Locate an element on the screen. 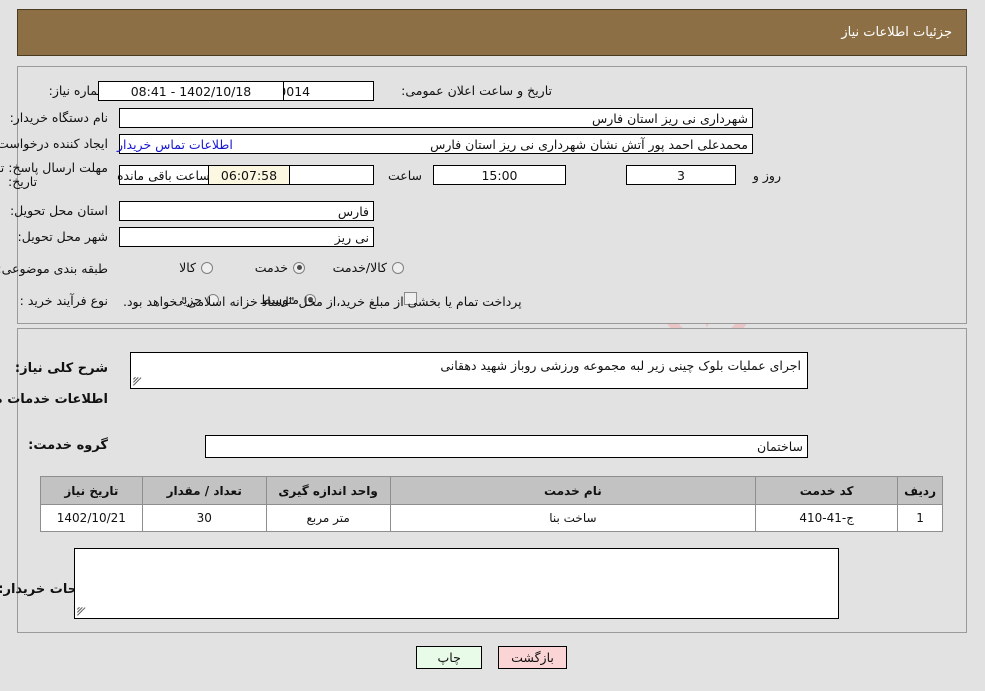  page-title: جزئیات اطلاعات نیاز is located at coordinates (897, 32).